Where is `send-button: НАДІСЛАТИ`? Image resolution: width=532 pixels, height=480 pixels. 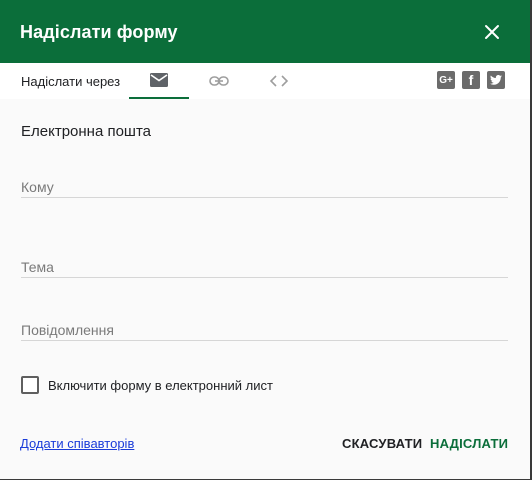 send-button: НАДІСЛАТИ is located at coordinates (469, 443).